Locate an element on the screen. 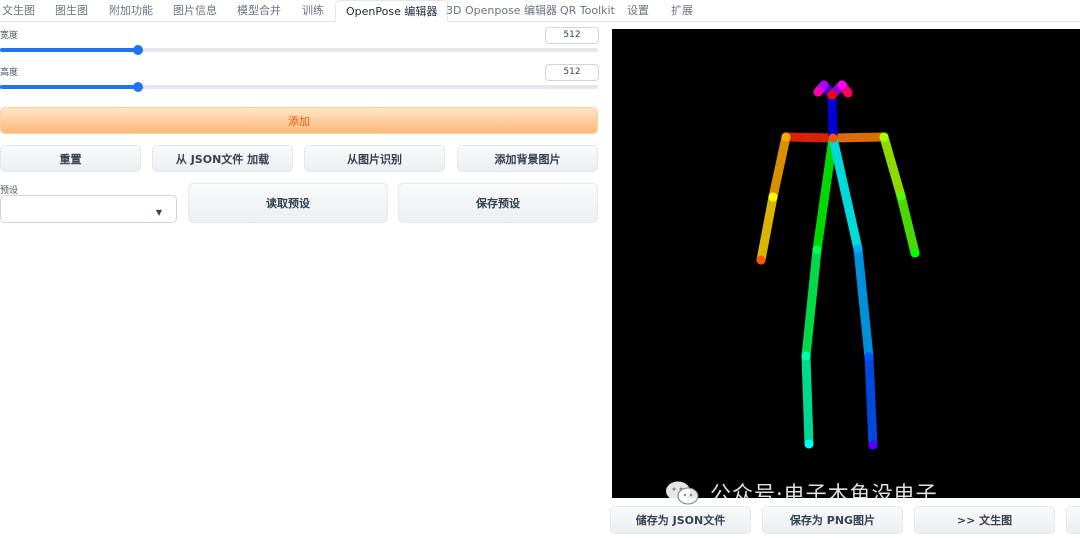 The height and width of the screenshot is (538, 1080). tab-3d-openpose-editor: 3D Openpose 编辑器 is located at coordinates (501, 10).